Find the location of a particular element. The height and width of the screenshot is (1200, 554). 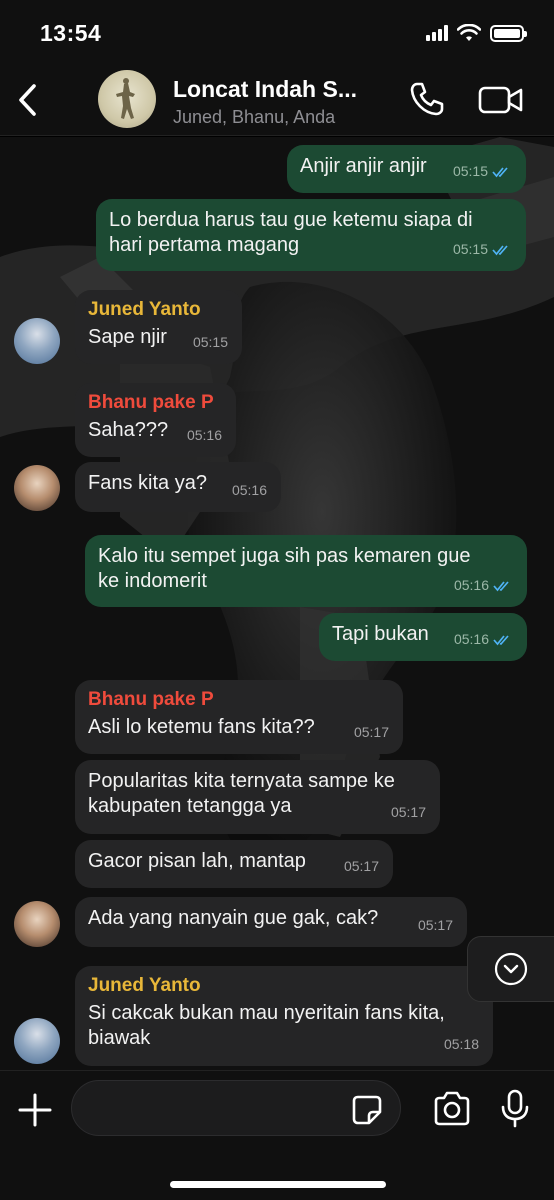

chevron-down-circle-icon is located at coordinates (511, 969).